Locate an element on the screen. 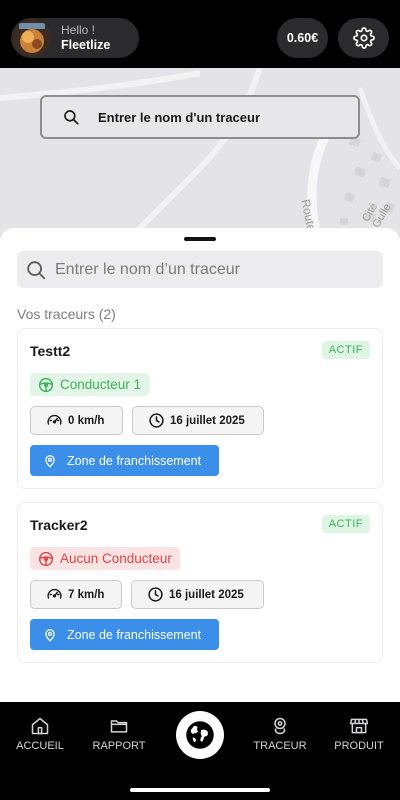  driver-badge: Conducteur 1 is located at coordinates (90, 384).